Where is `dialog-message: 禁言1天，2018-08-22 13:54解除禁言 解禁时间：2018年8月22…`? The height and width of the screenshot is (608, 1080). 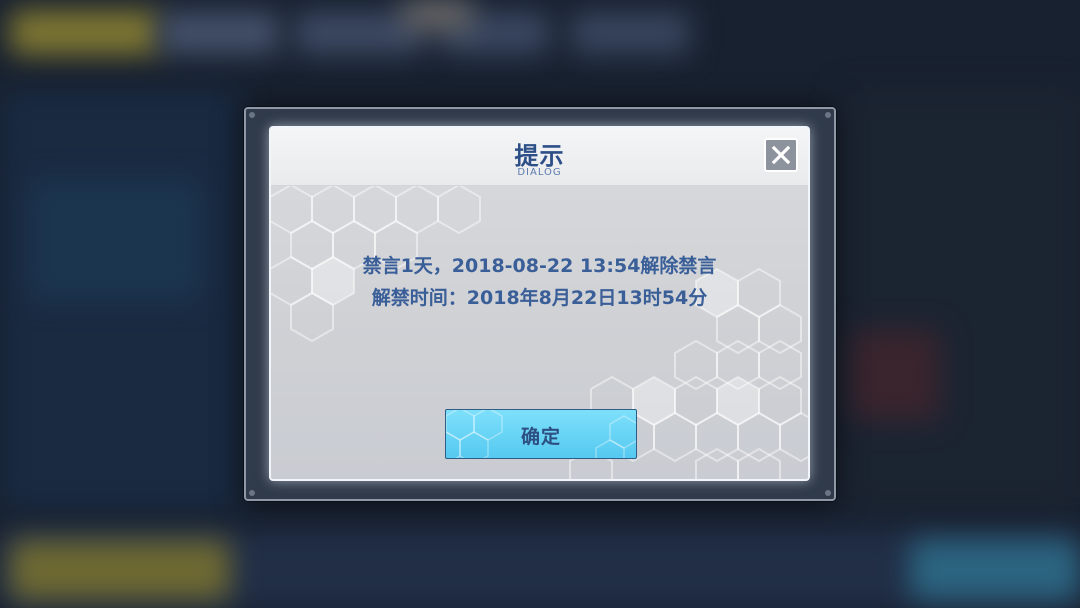 dialog-message: 禁言1天，2018-08-22 13:54解除禁言 解禁时间：2018年8月22… is located at coordinates (539, 282).